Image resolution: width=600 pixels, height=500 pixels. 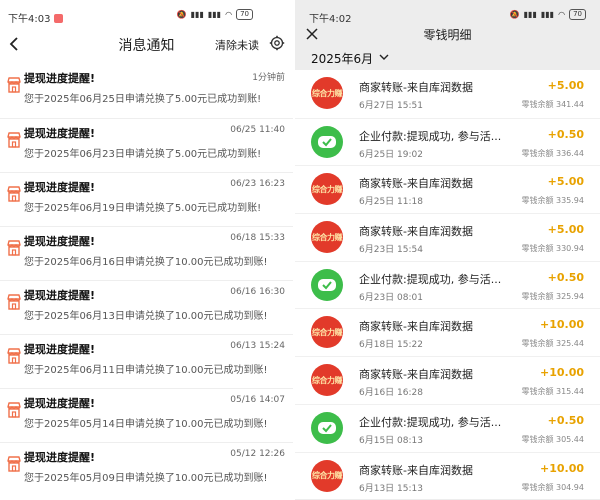 I want to click on transaction-date: 6月13日 15:13, so click(x=391, y=488).